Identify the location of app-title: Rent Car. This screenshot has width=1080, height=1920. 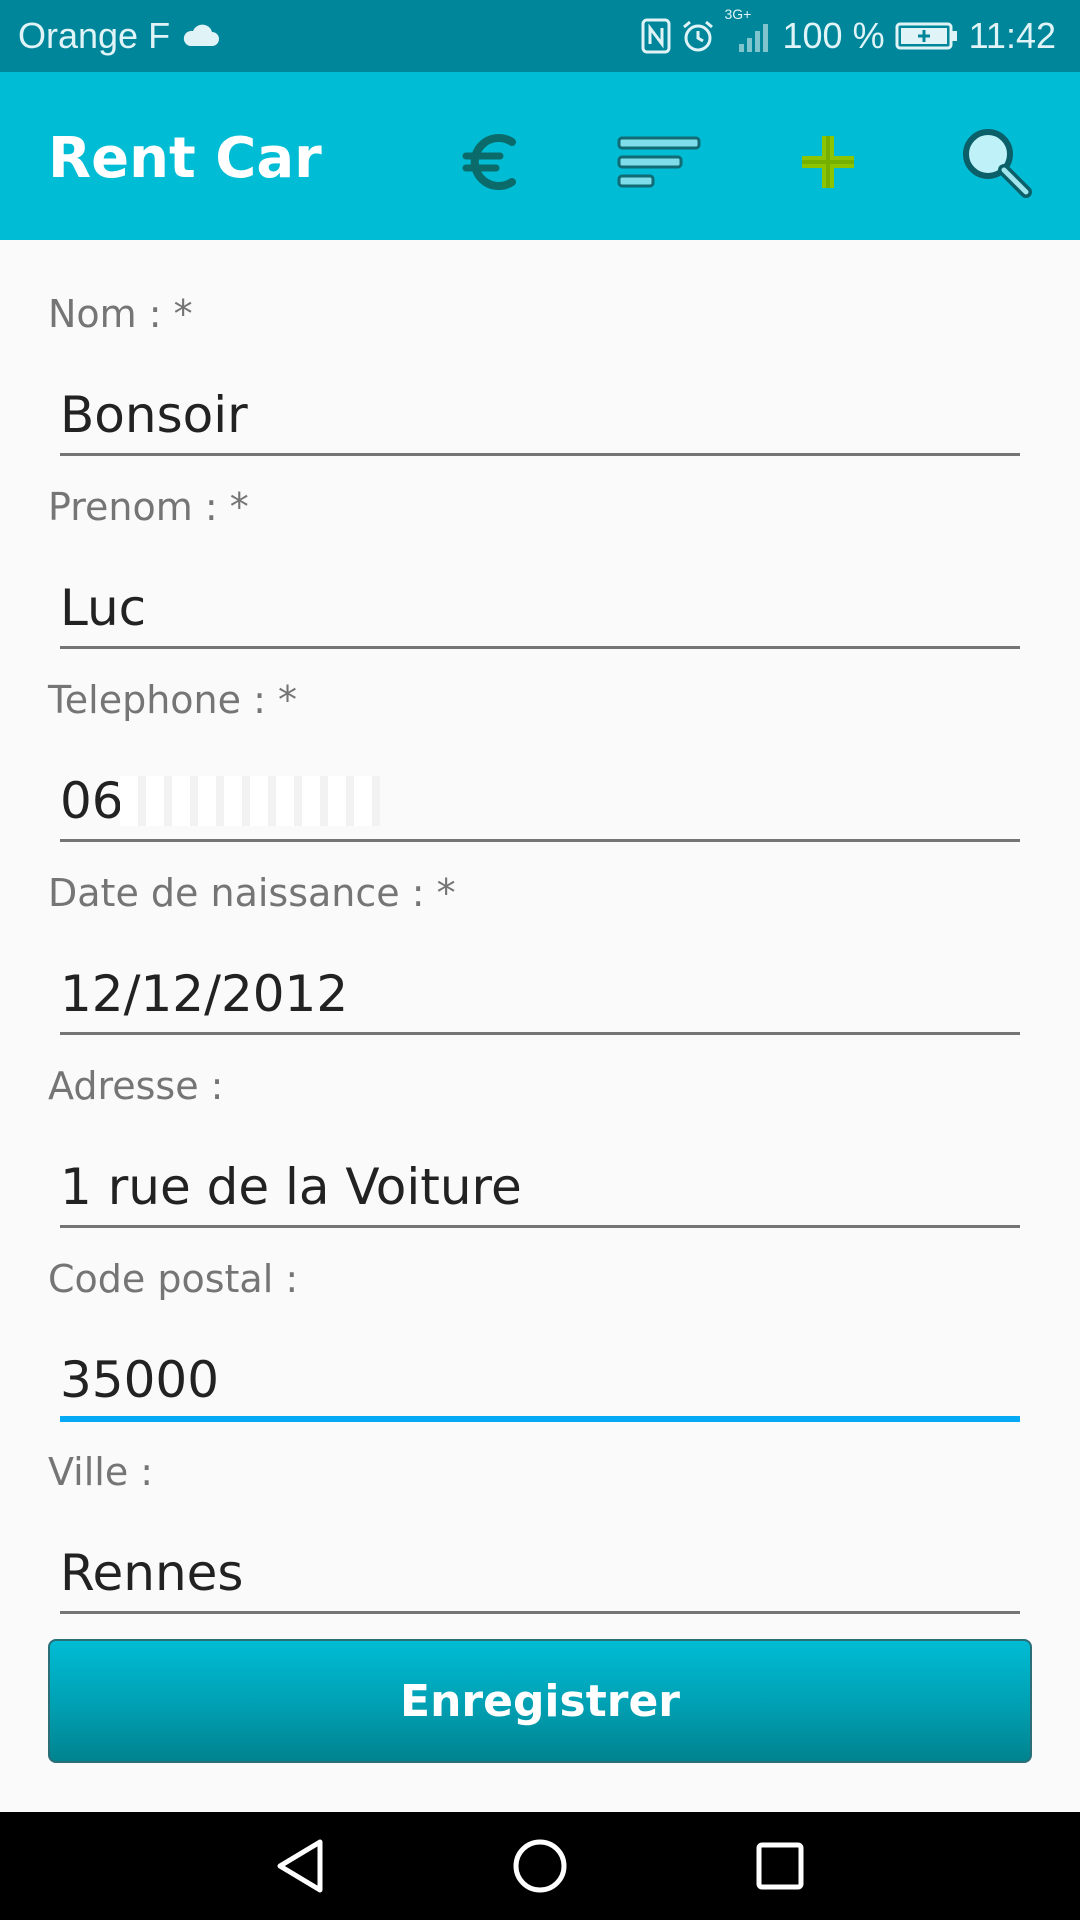
(185, 158).